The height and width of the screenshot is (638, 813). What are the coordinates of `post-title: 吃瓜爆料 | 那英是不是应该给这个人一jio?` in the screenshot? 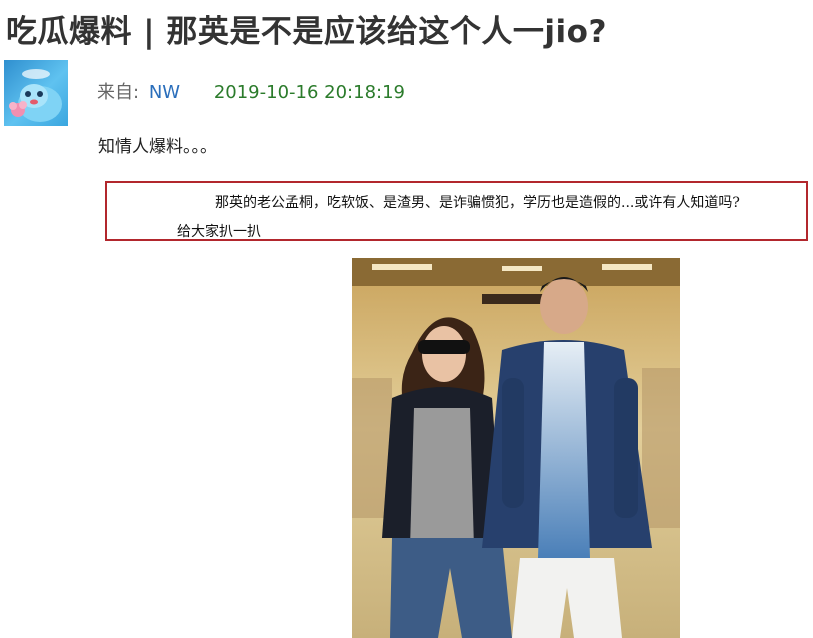 It's located at (306, 32).